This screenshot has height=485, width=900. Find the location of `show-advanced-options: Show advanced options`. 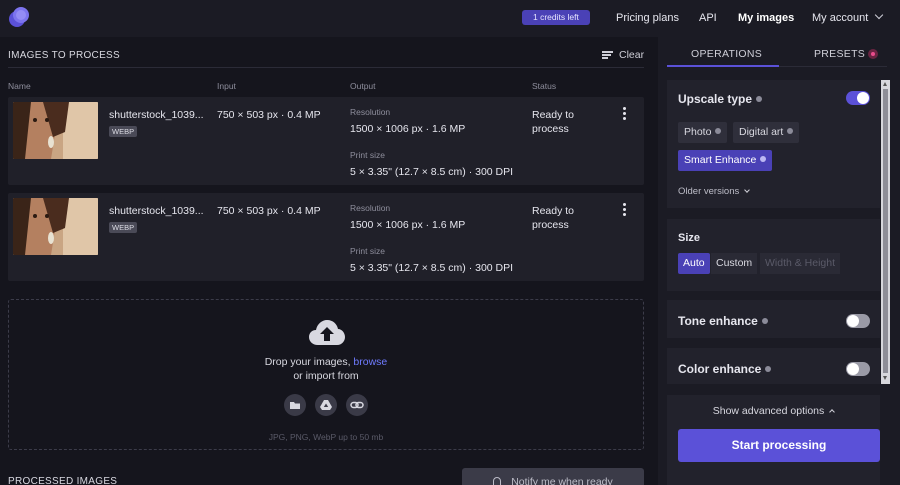

show-advanced-options: Show advanced options is located at coordinates (773, 411).